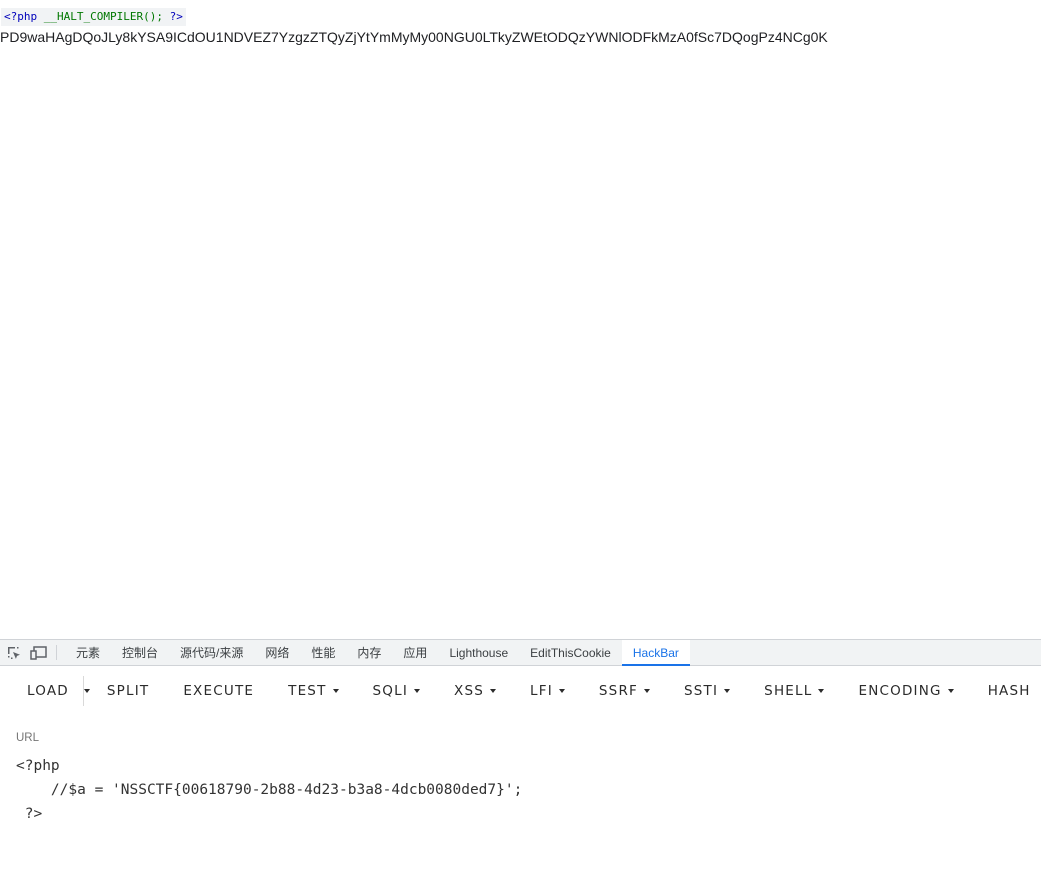 The width and height of the screenshot is (1041, 870). What do you see at coordinates (39, 652) in the screenshot?
I see `device-toolbar-icon` at bounding box center [39, 652].